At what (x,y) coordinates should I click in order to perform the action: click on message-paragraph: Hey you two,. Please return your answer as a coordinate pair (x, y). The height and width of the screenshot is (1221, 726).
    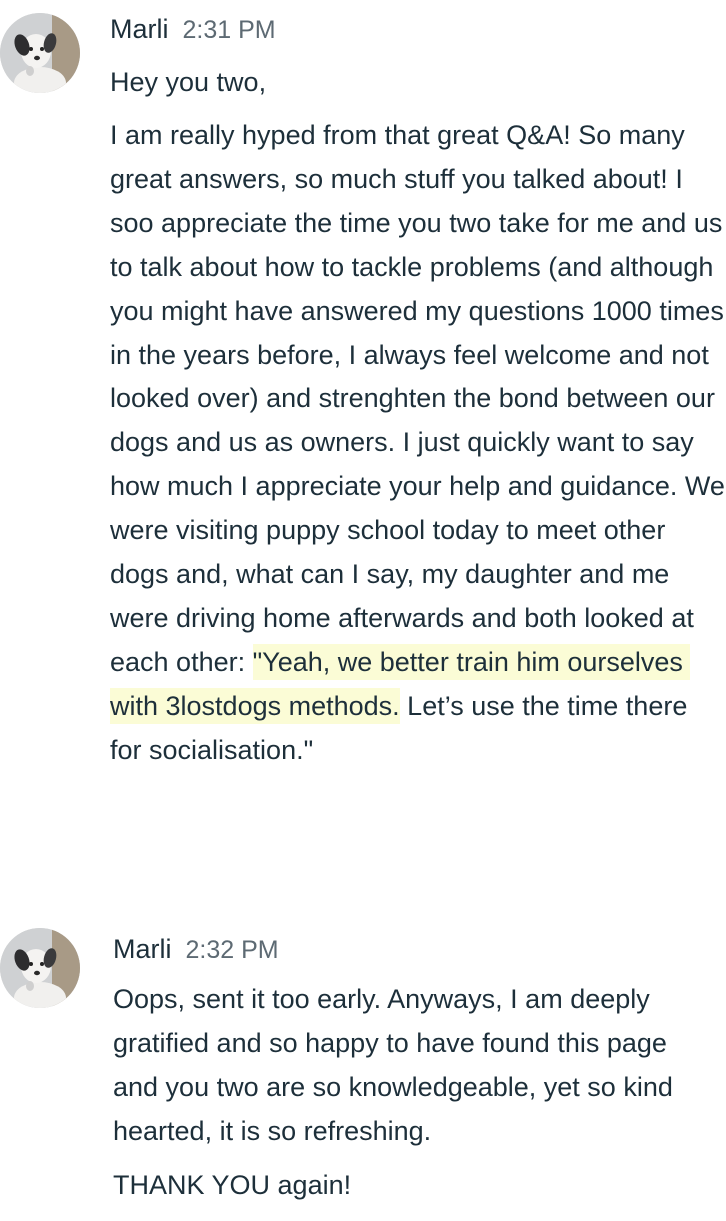
    Looking at the image, I should click on (188, 82).